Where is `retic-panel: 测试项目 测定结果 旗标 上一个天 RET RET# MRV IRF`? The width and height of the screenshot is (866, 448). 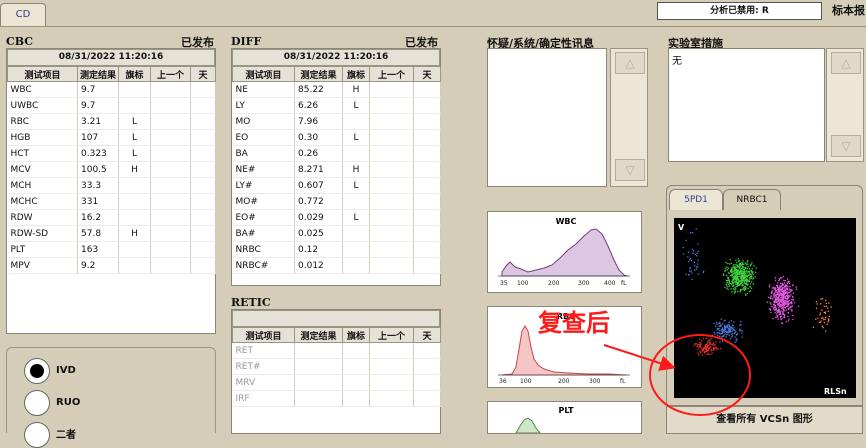 retic-panel: 测试项目 测定结果 旗标 上一个天 RET RET# MRV IRF is located at coordinates (336, 371).